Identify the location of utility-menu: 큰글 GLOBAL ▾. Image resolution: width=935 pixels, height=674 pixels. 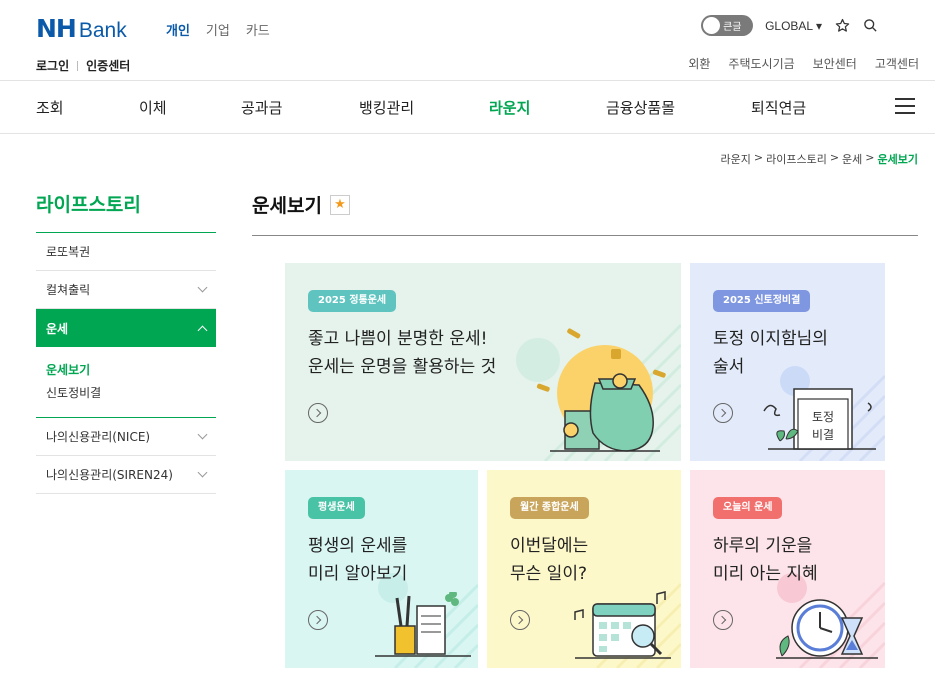
(789, 25).